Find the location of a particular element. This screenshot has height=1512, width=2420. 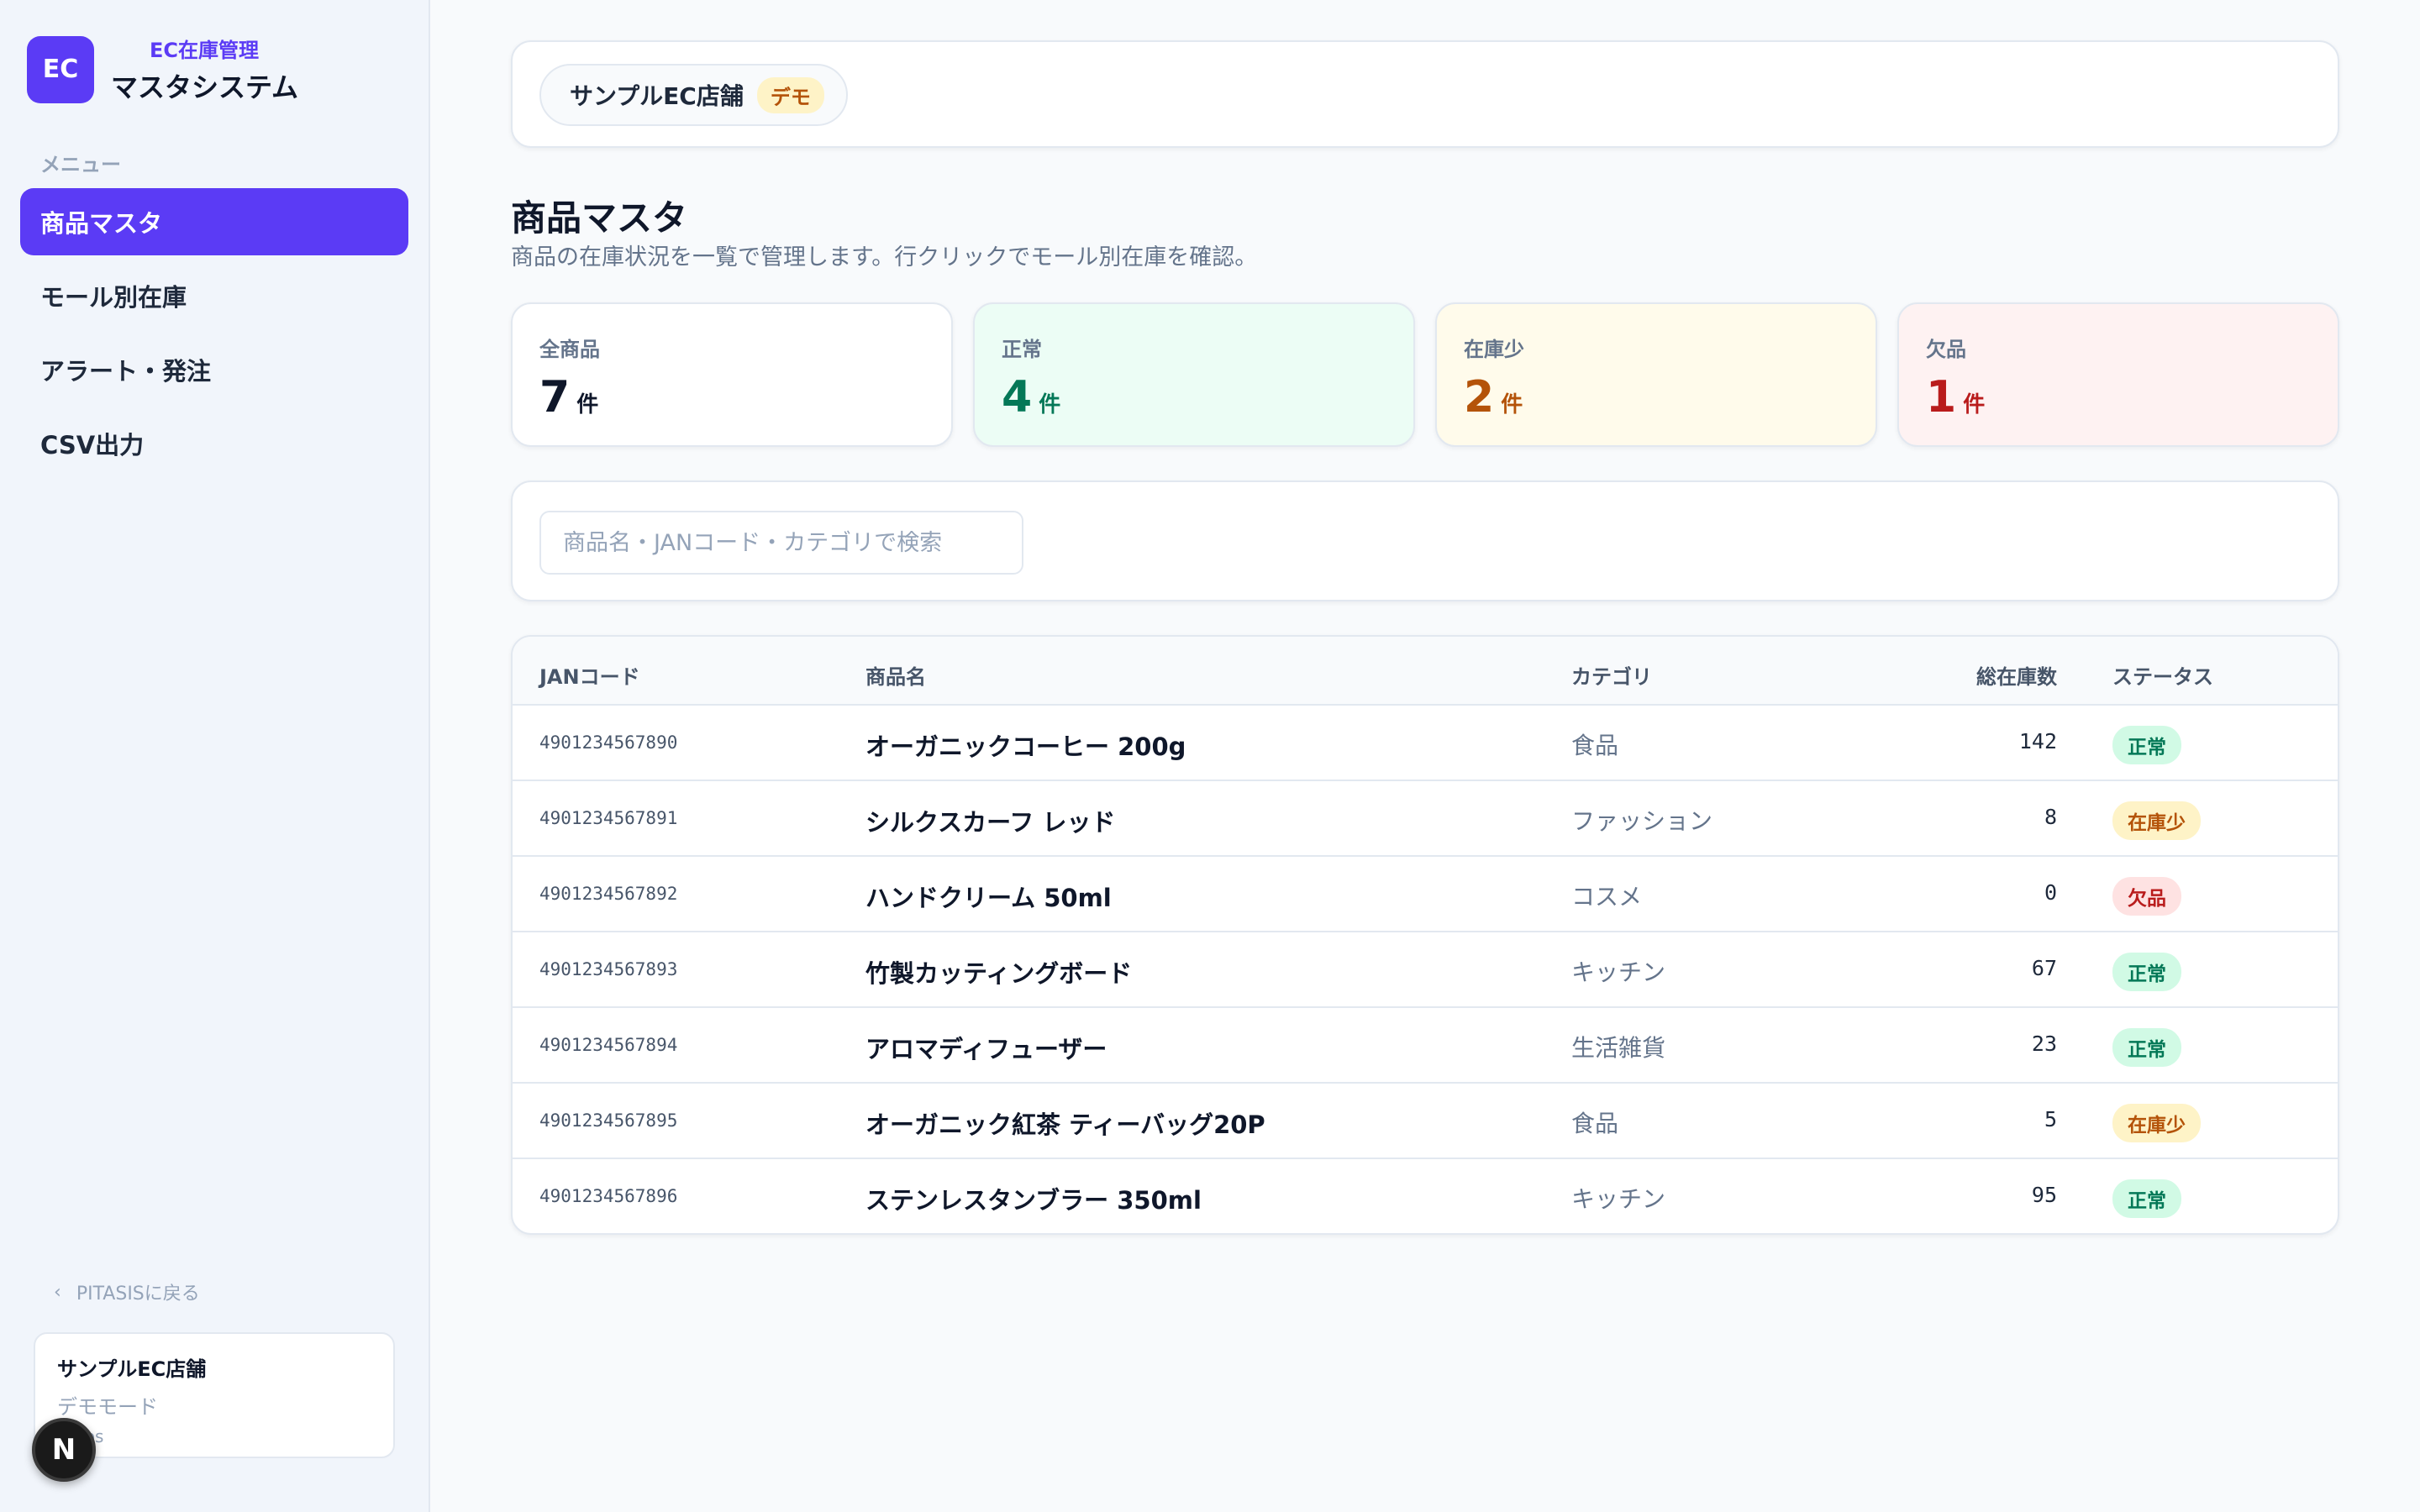

sidebar-nav: 商品マスタ モール別在庫 アラート・発注 CSV出力 is located at coordinates (214, 336).